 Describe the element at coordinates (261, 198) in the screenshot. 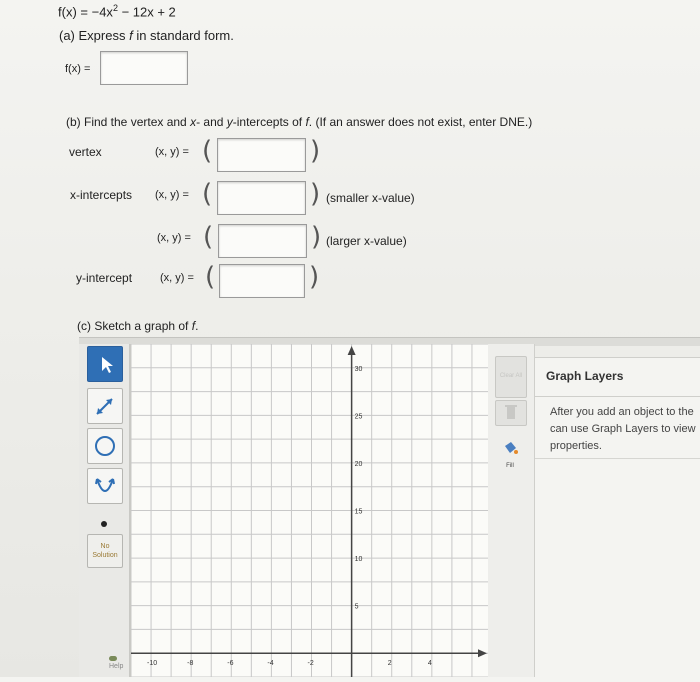

I see `x-int-small-input` at that location.